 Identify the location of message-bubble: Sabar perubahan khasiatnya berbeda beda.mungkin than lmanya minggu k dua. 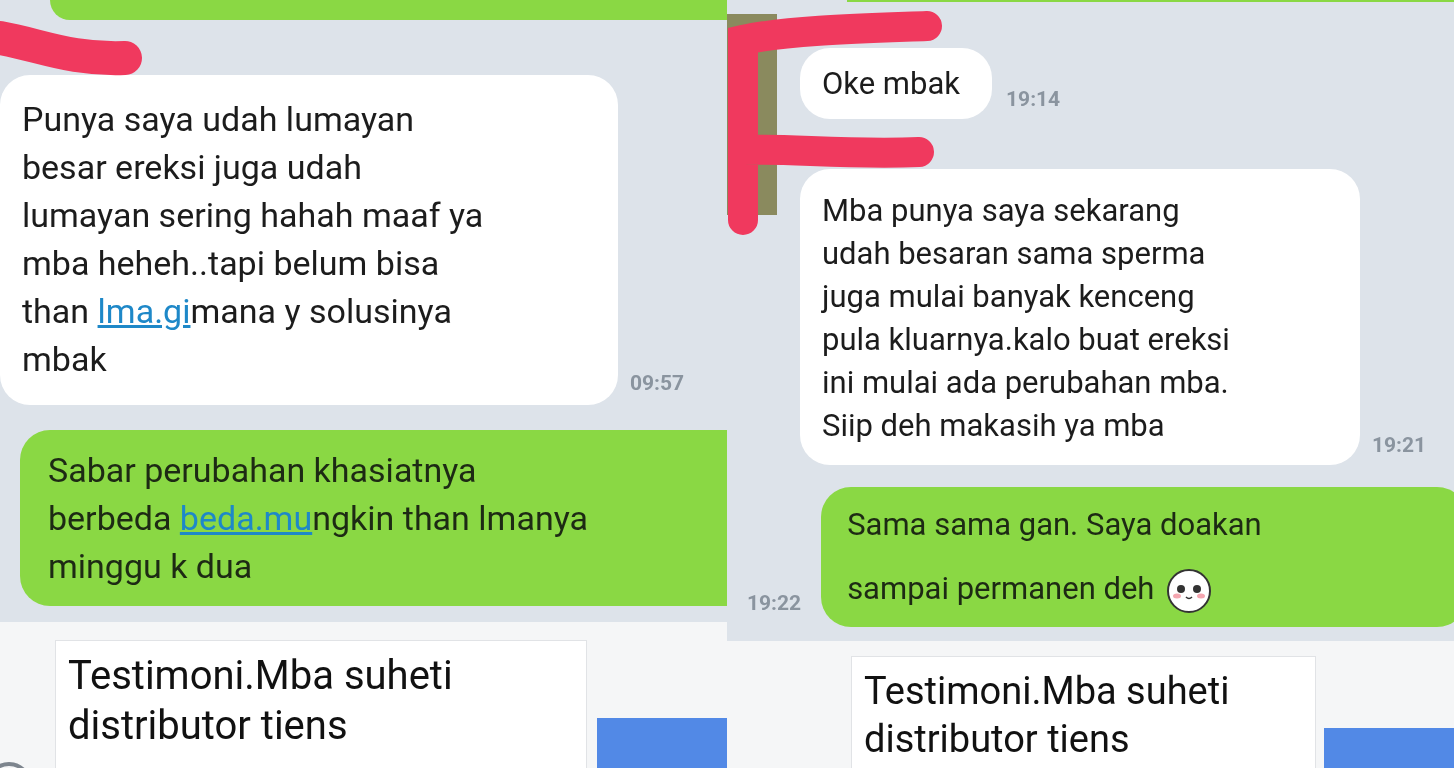
(373, 518).